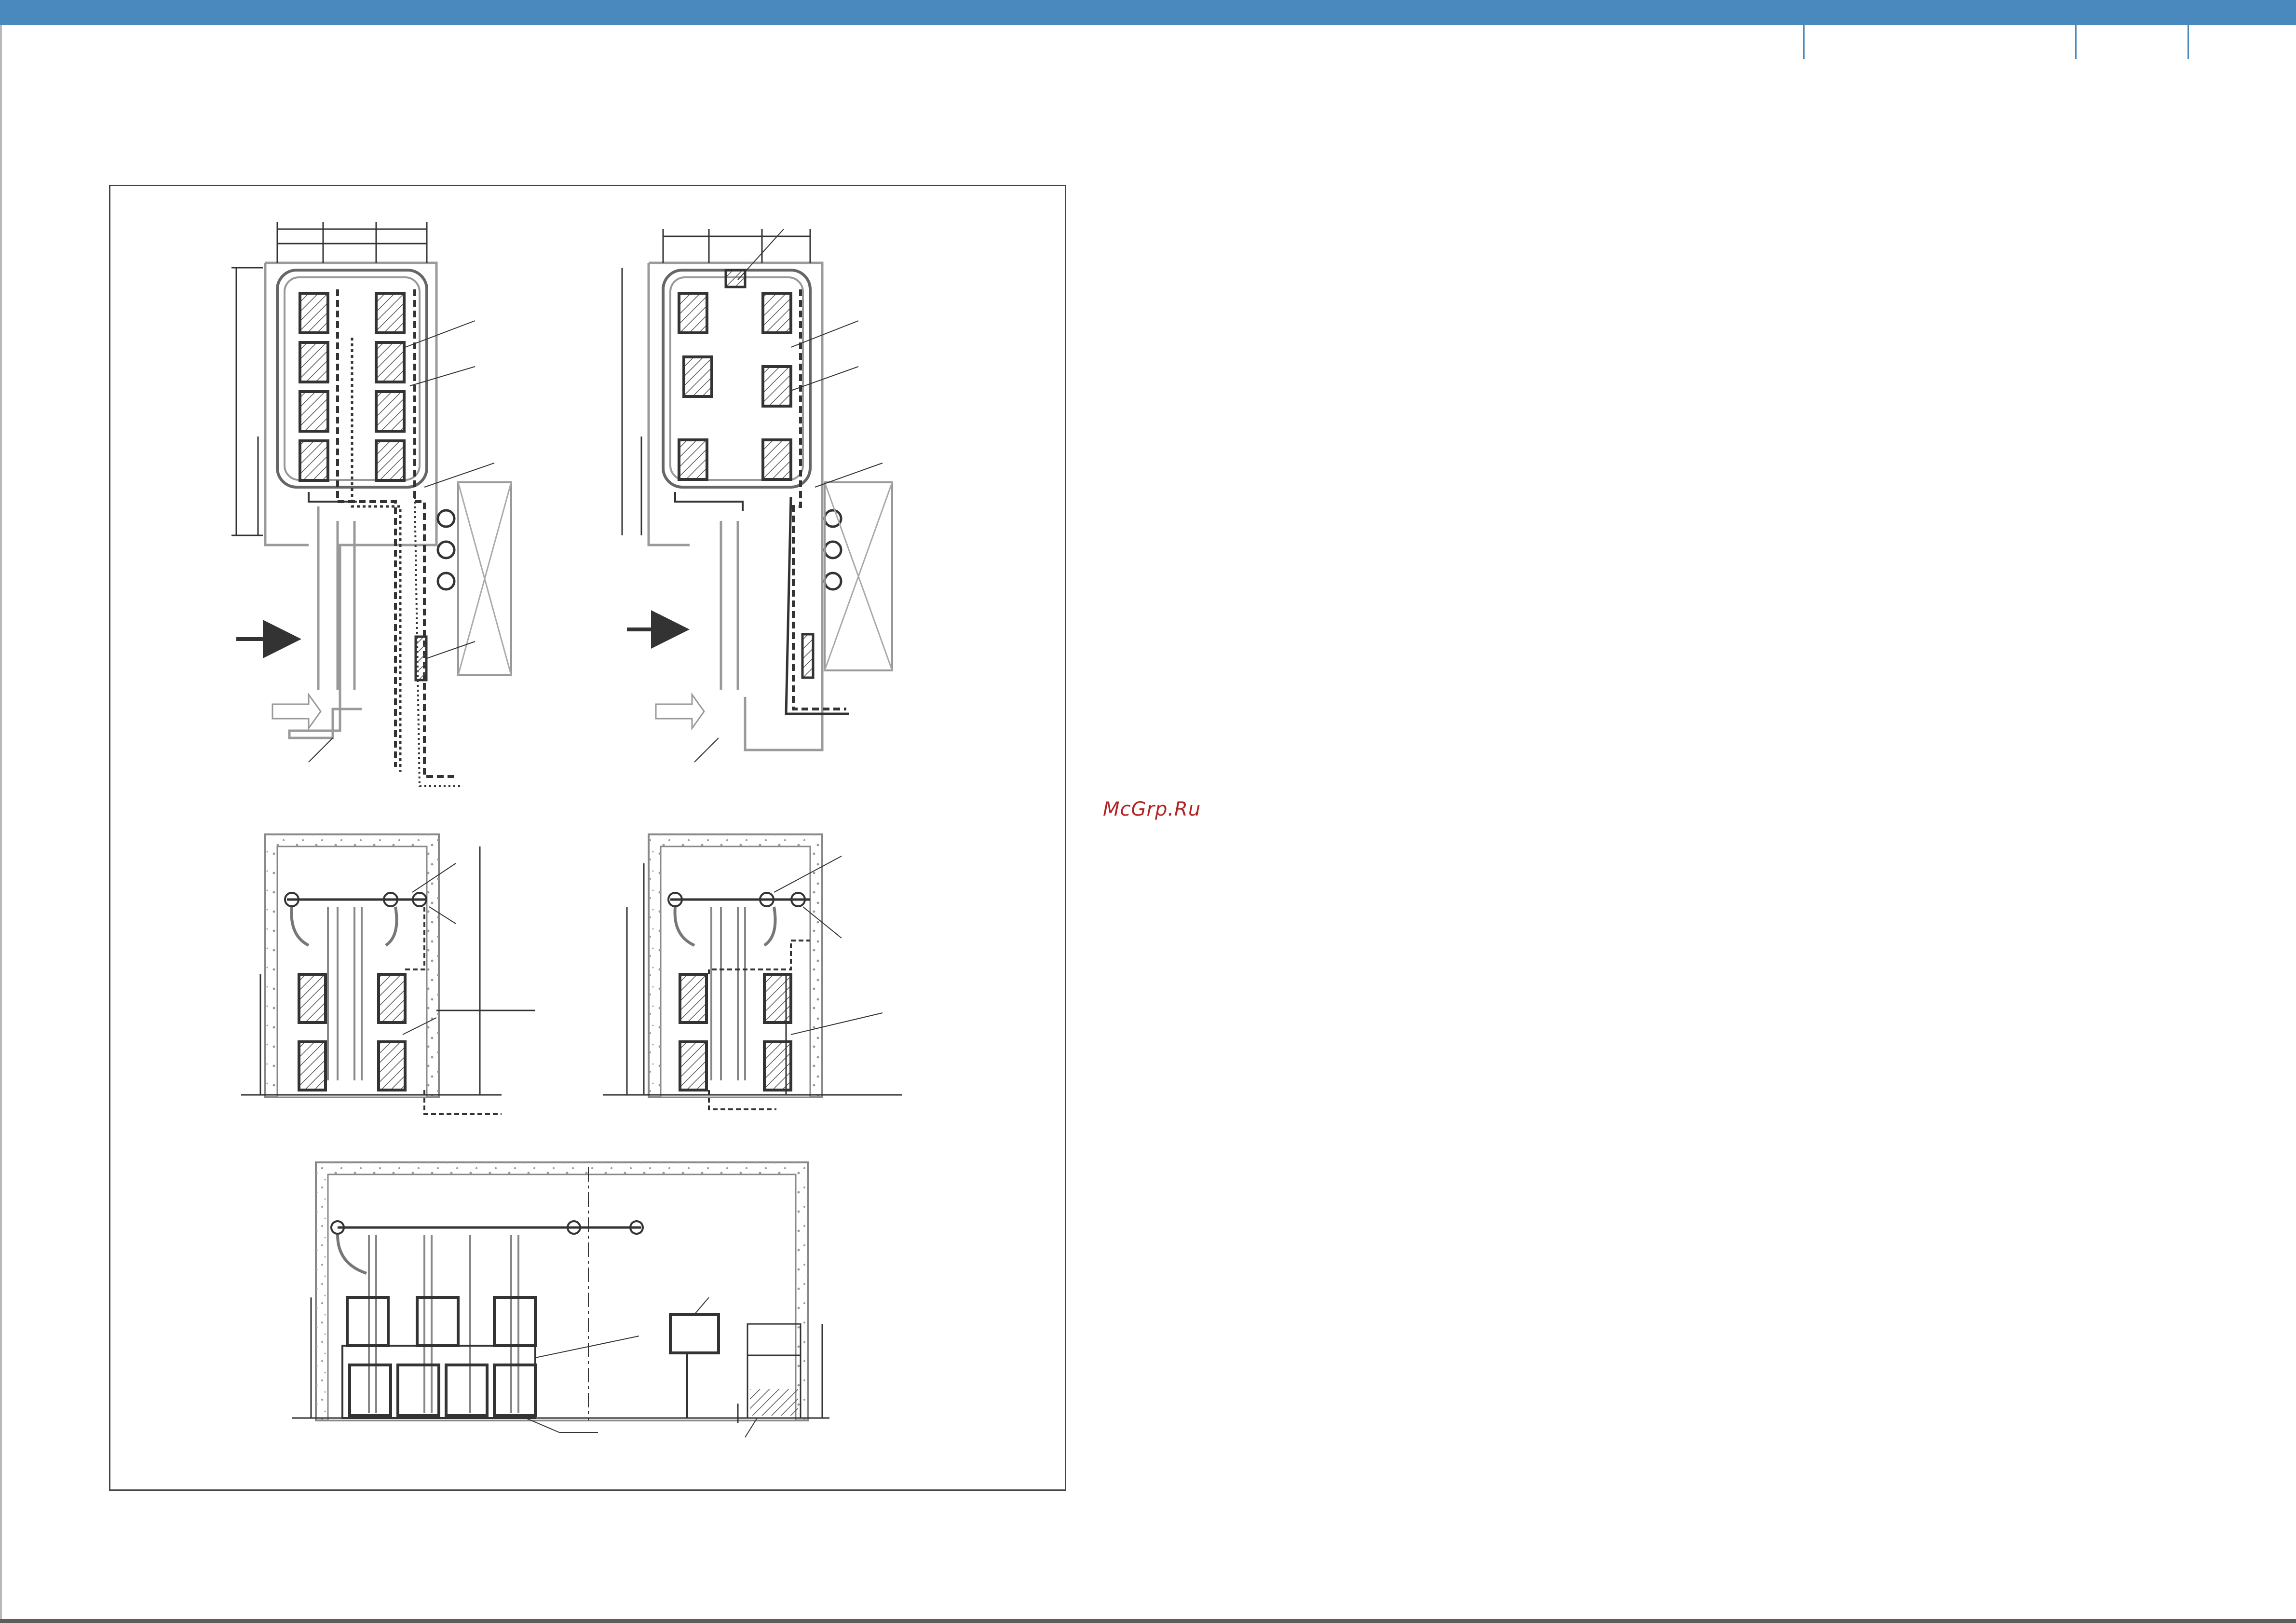  I want to click on watermark-text: McGrp.Ru, so click(1152, 809).